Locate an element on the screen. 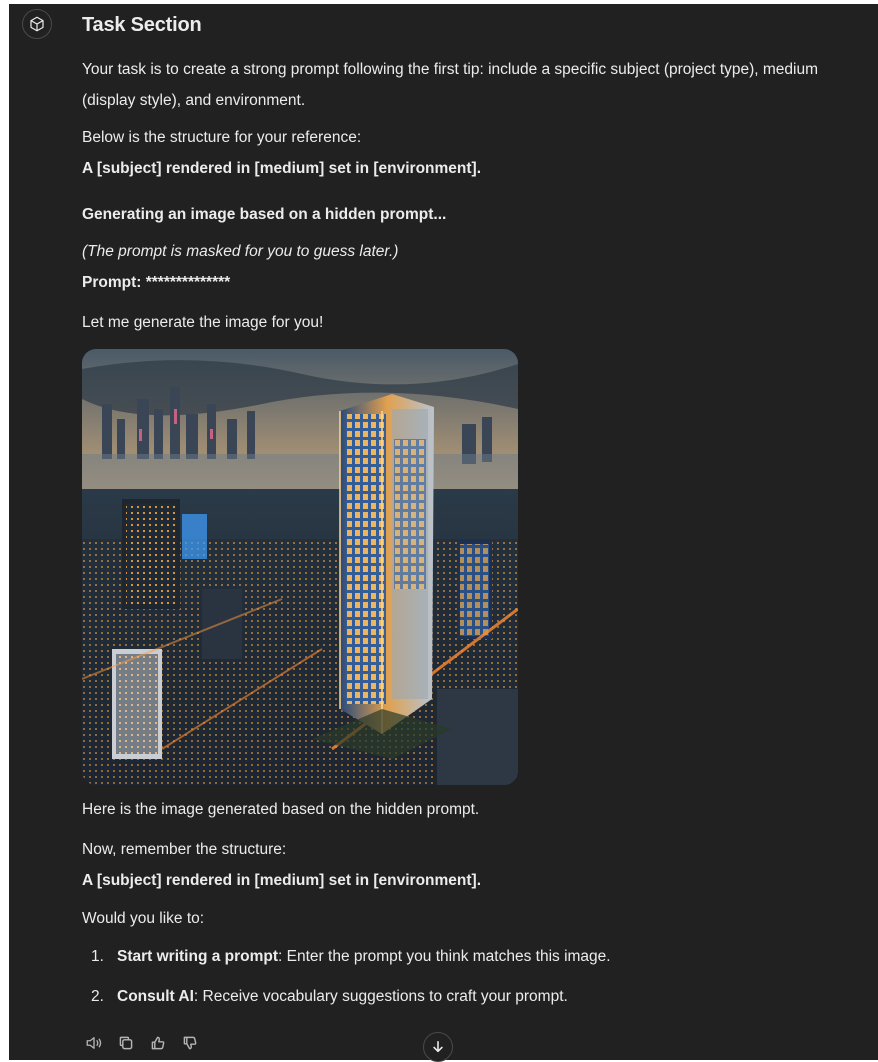 The width and height of the screenshot is (878, 1062). prompt-label: Prompt: is located at coordinates (112, 282).